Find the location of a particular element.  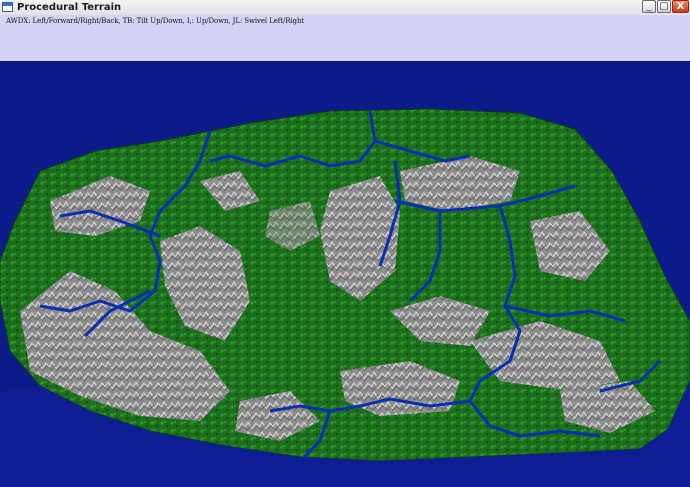

maximize-button: □ is located at coordinates (664, 6).